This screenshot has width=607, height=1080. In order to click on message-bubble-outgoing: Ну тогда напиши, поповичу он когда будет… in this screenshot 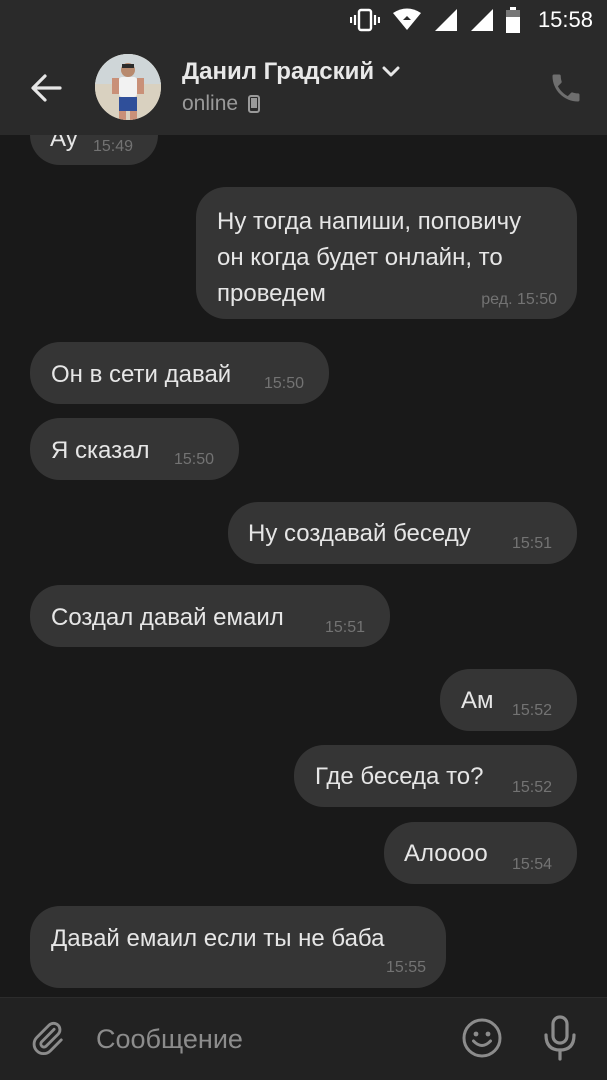, I will do `click(386, 253)`.